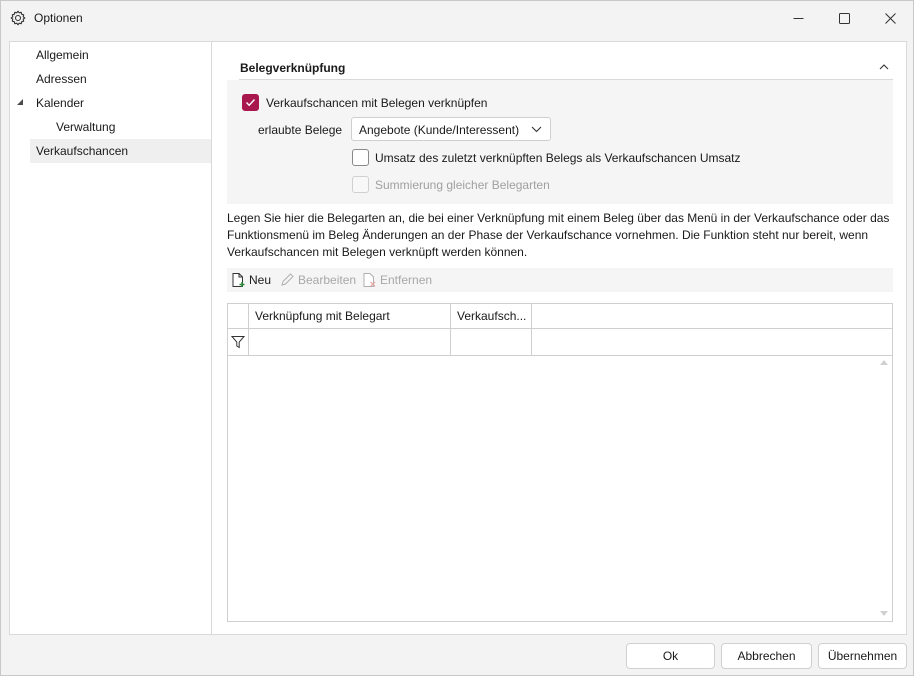 The image size is (914, 676). I want to click on close-icon, so click(890, 18).